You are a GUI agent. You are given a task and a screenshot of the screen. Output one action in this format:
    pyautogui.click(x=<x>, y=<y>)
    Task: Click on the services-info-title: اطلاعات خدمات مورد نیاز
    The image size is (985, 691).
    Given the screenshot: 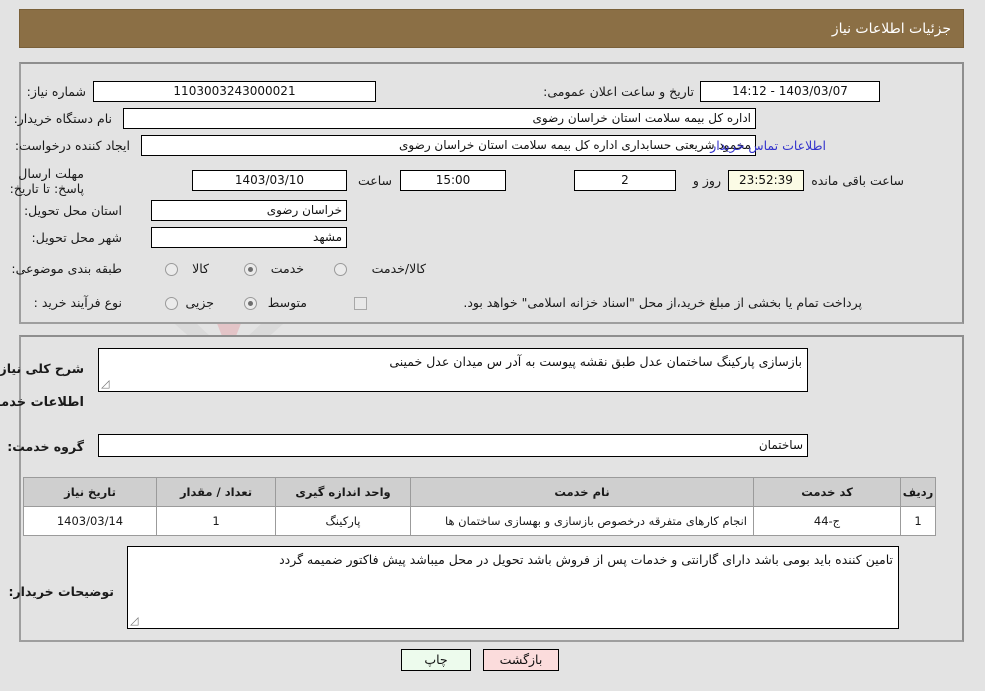 What is the action you would take?
    pyautogui.click(x=42, y=402)
    